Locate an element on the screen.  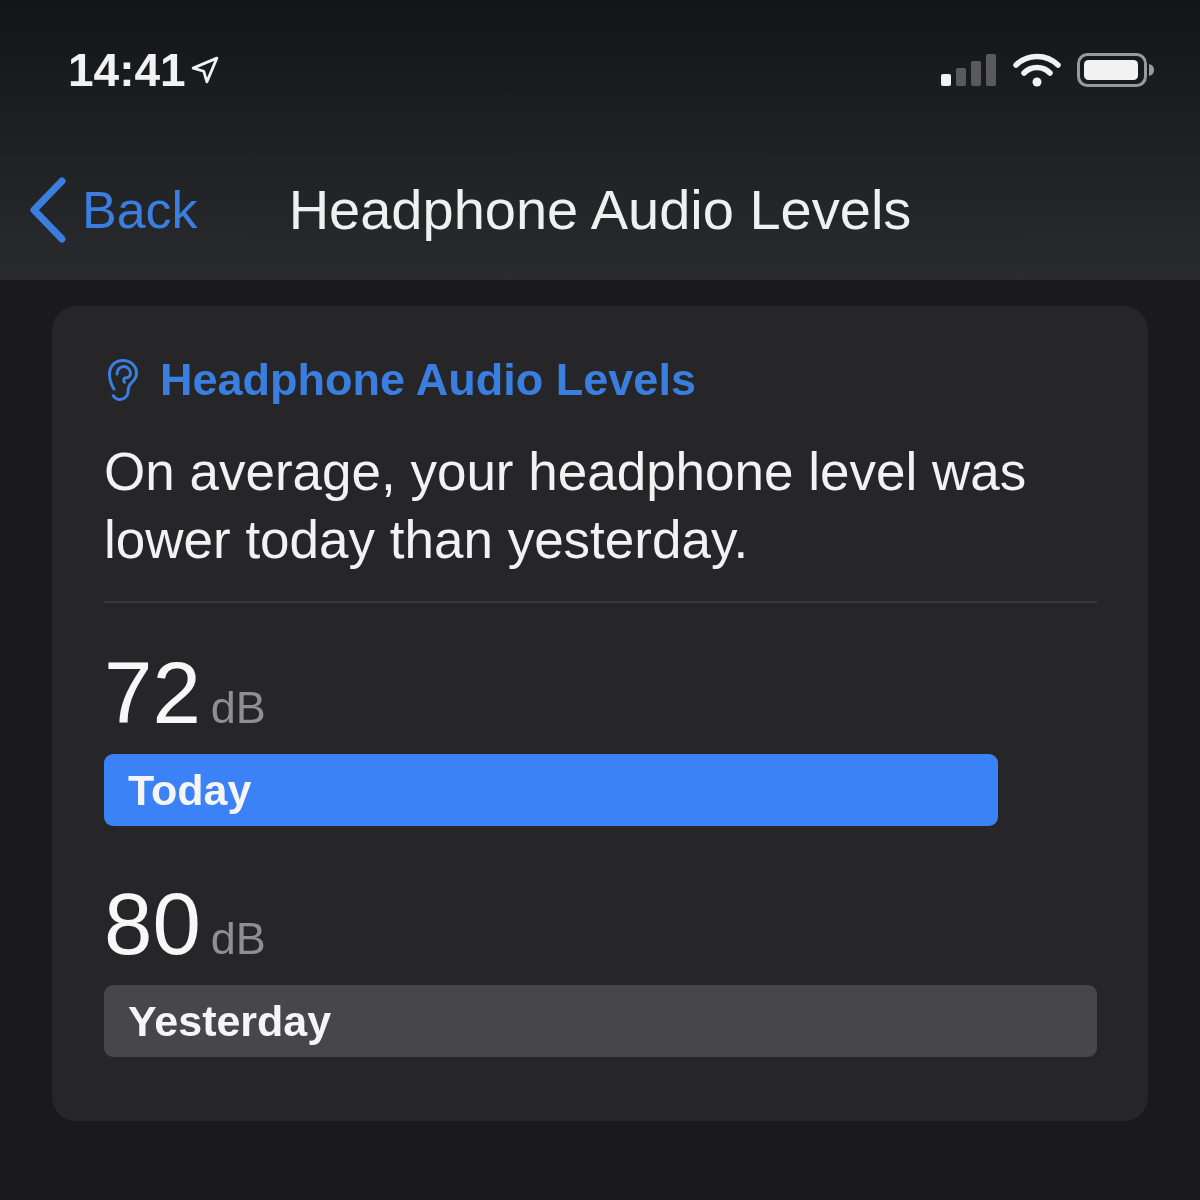
bar-label: Today is located at coordinates (190, 790).